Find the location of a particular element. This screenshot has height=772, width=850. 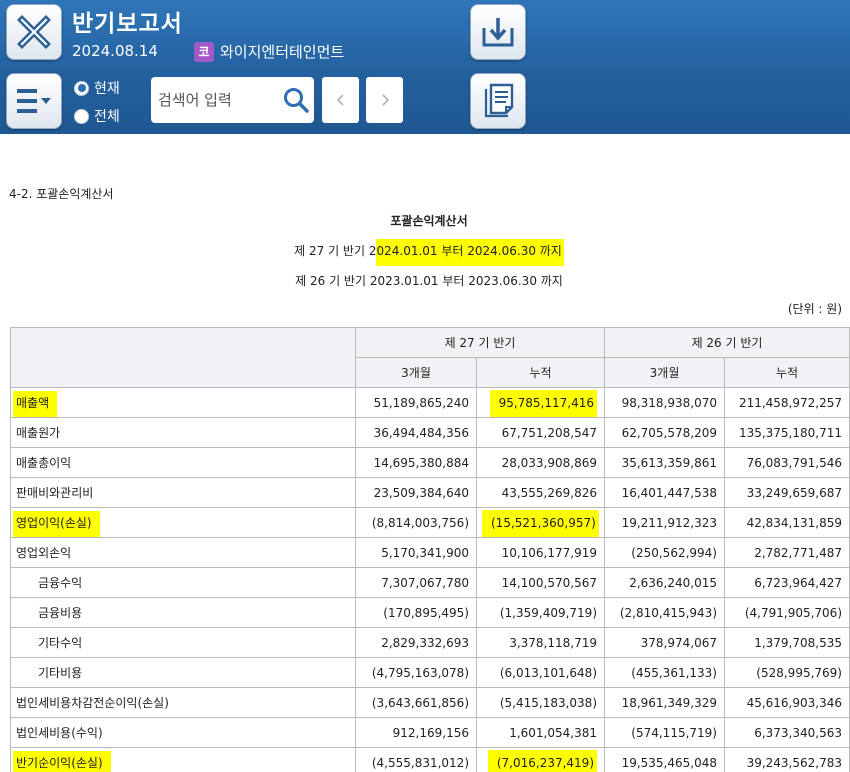

amount-value: 23,509,384,640 is located at coordinates (421, 492).